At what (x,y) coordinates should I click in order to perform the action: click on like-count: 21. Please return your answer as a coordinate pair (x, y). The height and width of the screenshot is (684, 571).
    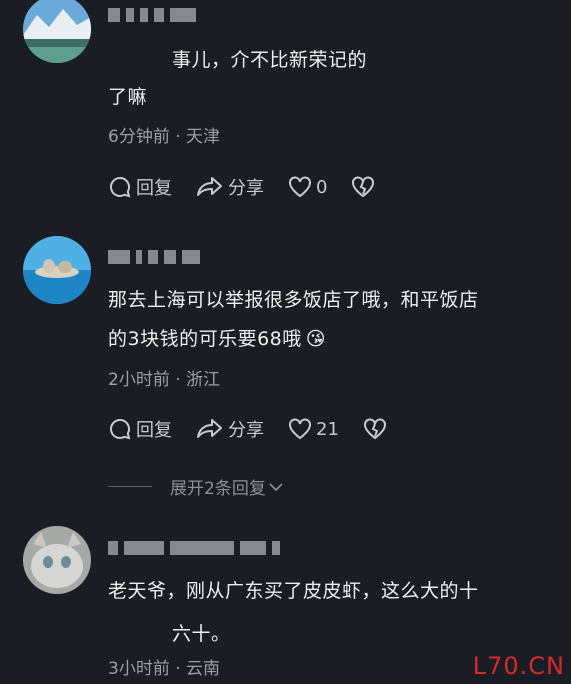
    Looking at the image, I should click on (327, 429).